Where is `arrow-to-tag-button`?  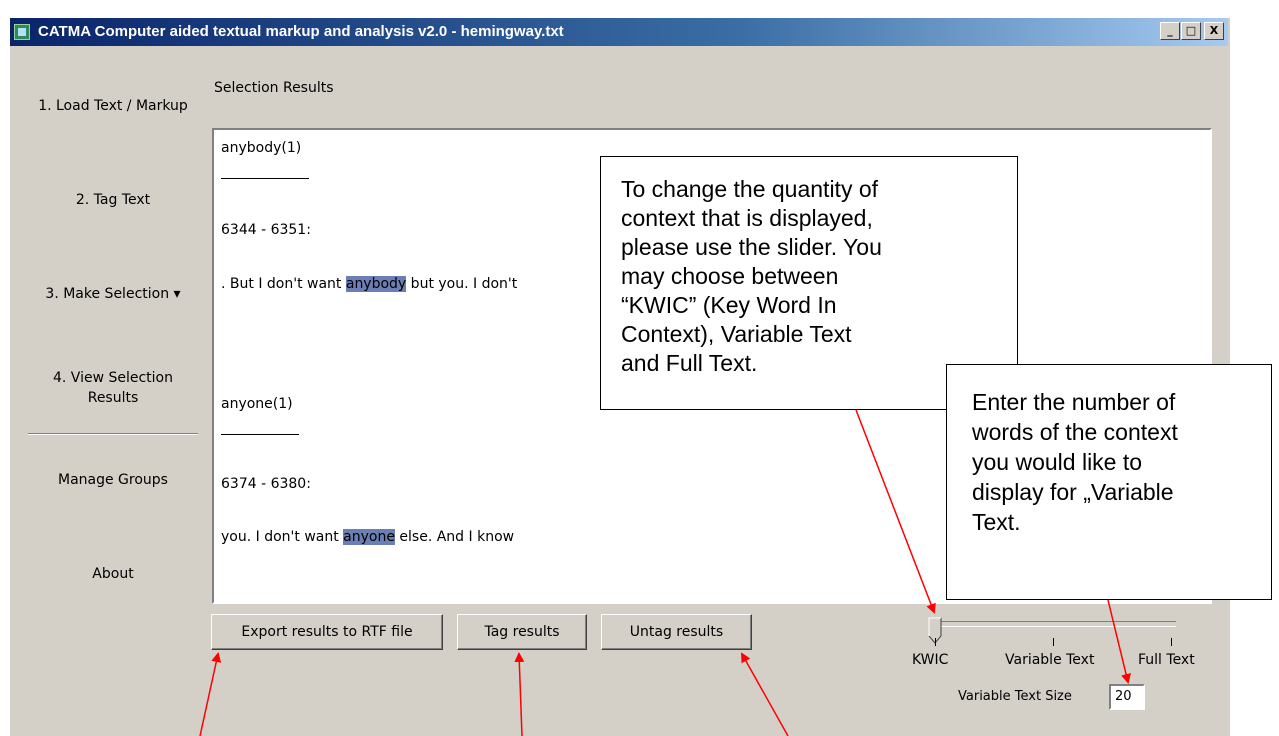 arrow-to-tag-button is located at coordinates (519, 694).